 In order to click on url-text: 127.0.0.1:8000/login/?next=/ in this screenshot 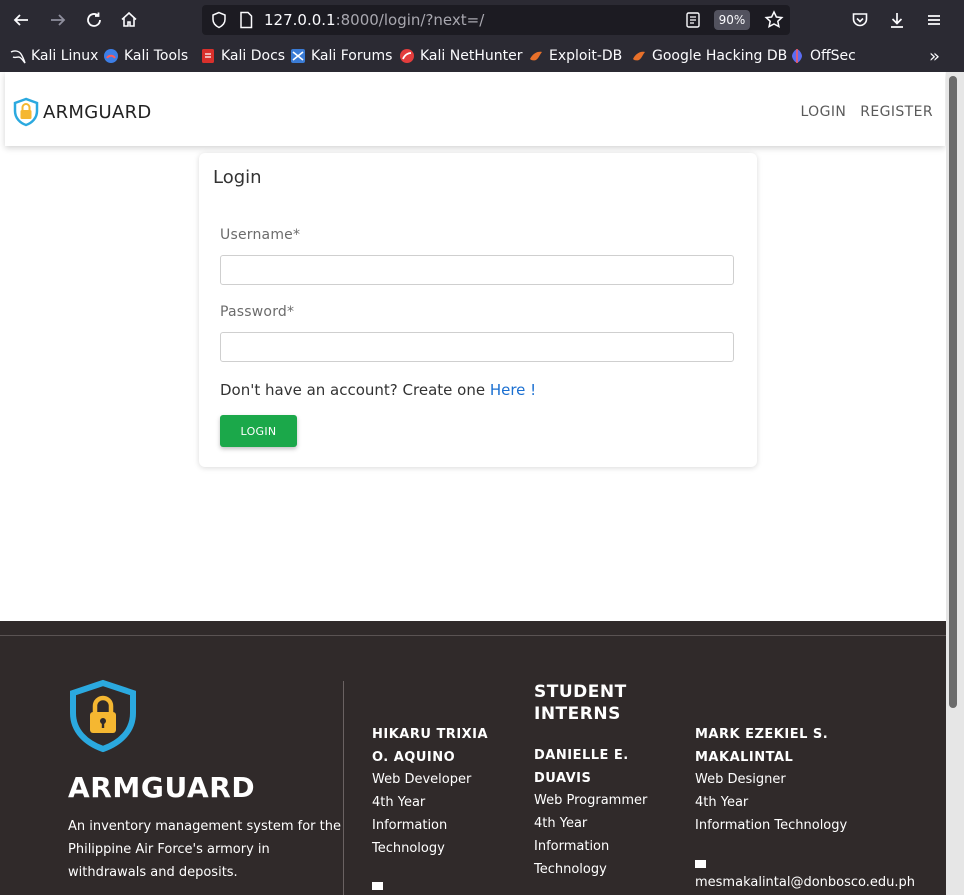, I will do `click(374, 20)`.